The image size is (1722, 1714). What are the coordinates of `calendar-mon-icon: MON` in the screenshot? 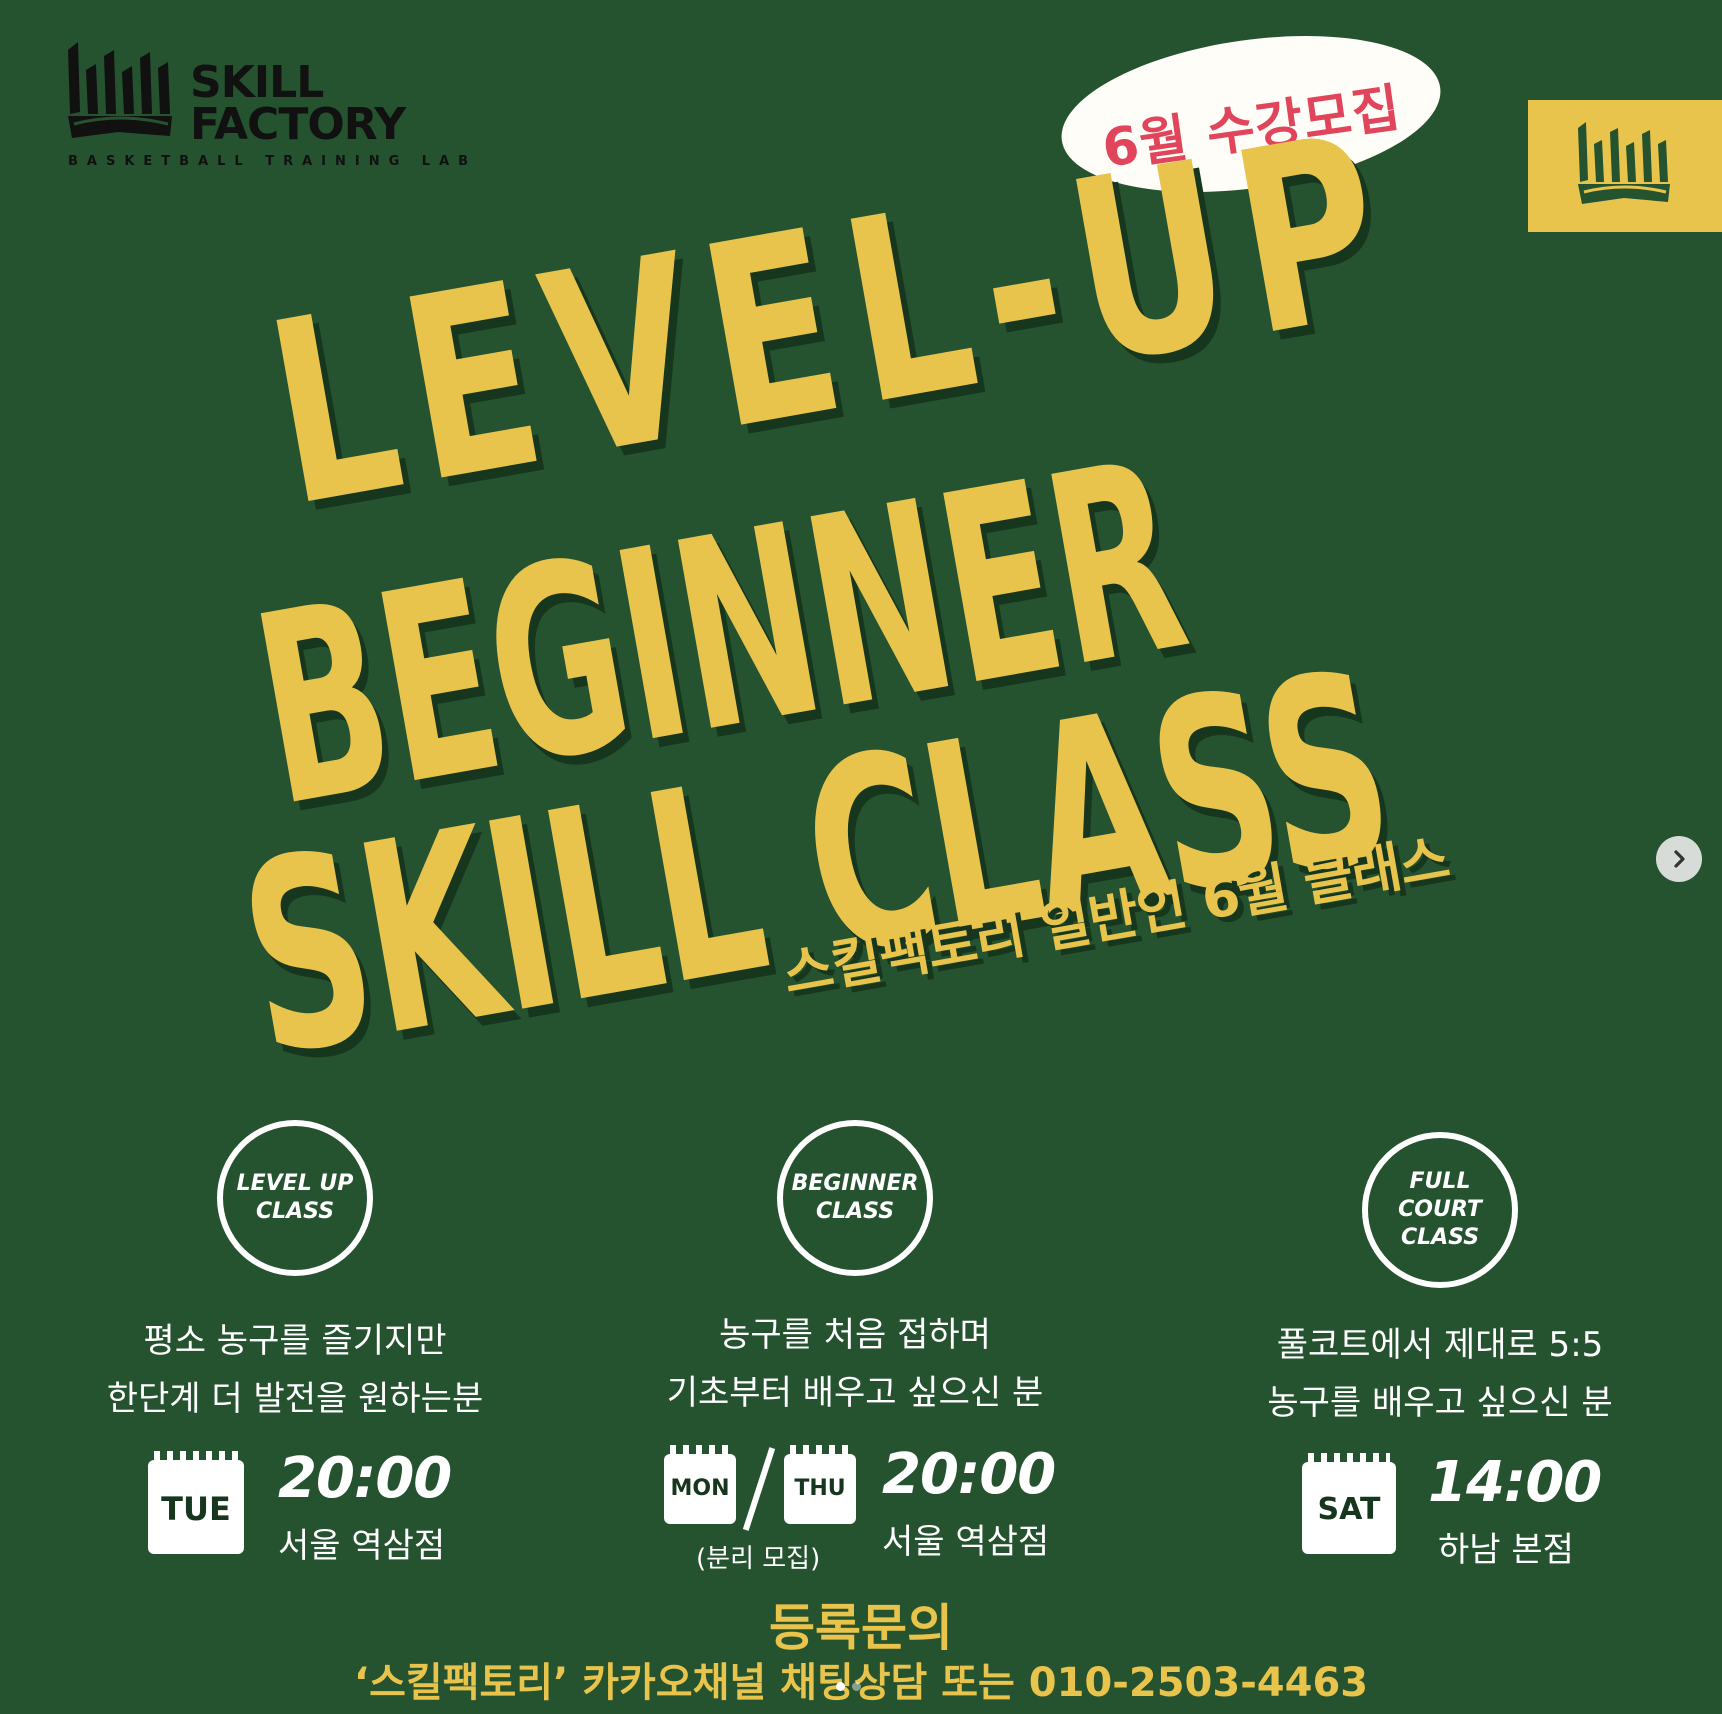 It's located at (700, 1484).